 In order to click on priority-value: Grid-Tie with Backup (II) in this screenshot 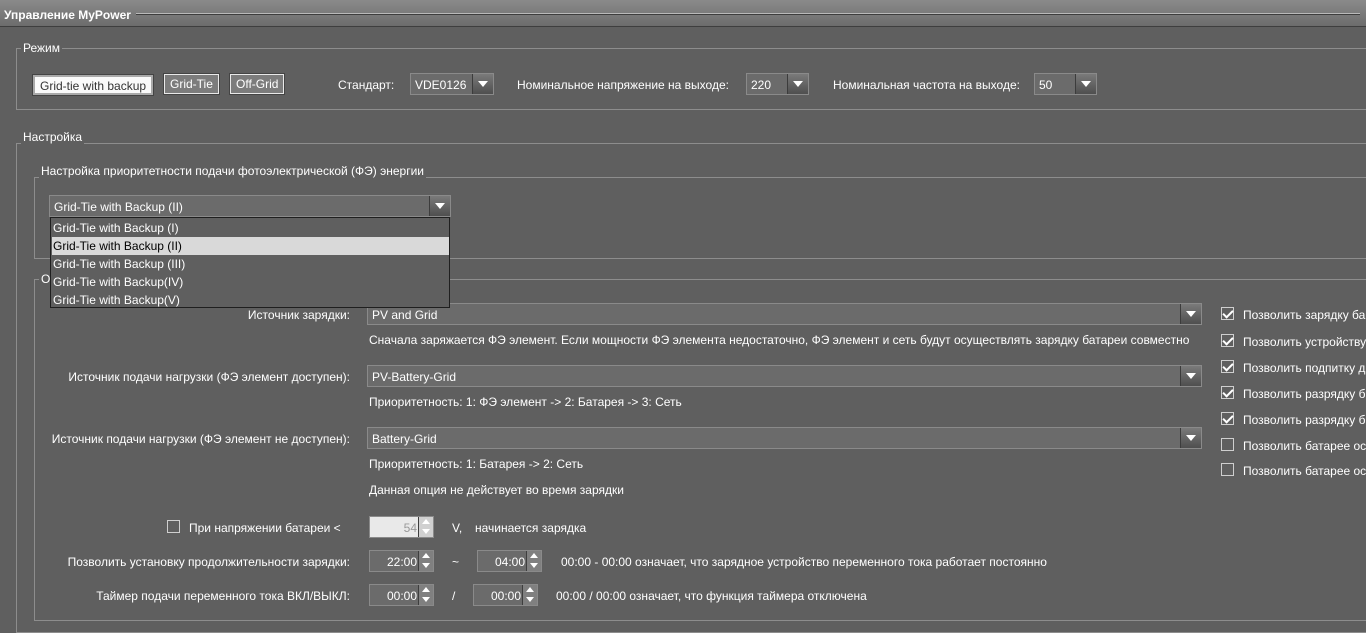, I will do `click(118, 207)`.